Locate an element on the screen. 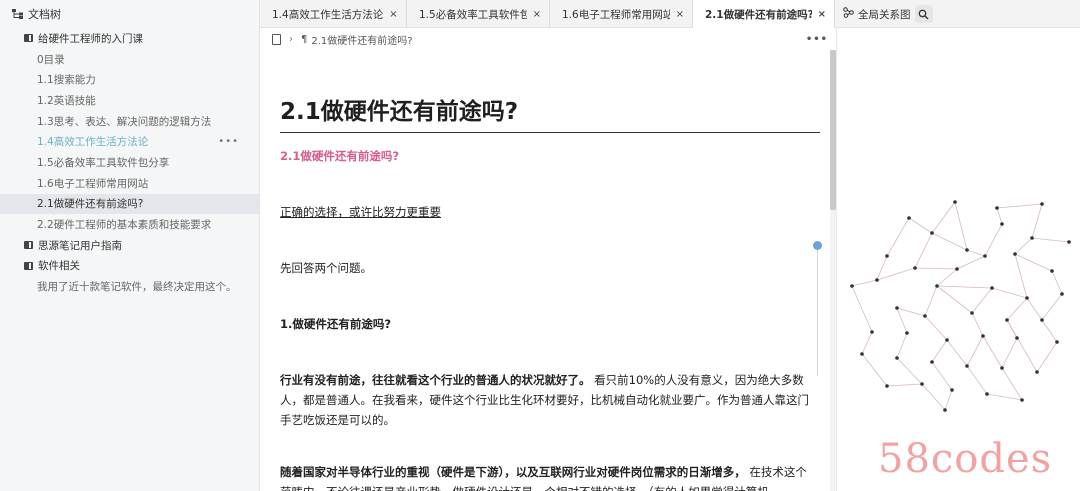  tree-item: 1.5必备效率工具软件包分享 is located at coordinates (129, 162).